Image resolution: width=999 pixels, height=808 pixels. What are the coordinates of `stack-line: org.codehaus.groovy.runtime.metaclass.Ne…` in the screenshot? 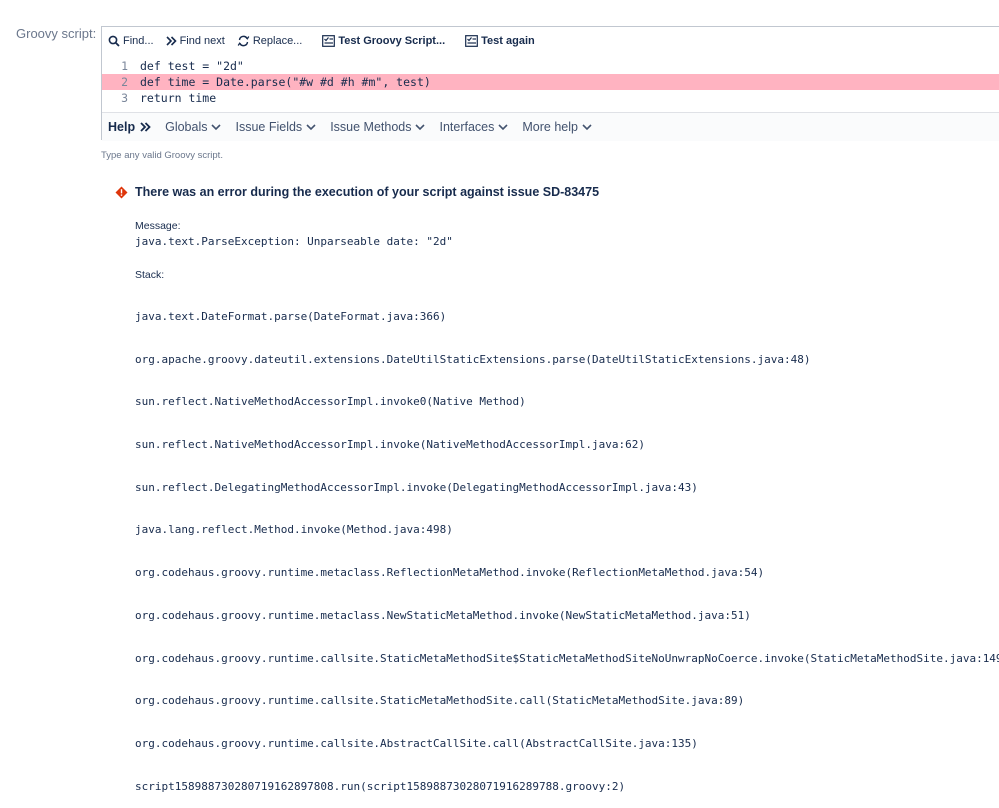 It's located at (443, 615).